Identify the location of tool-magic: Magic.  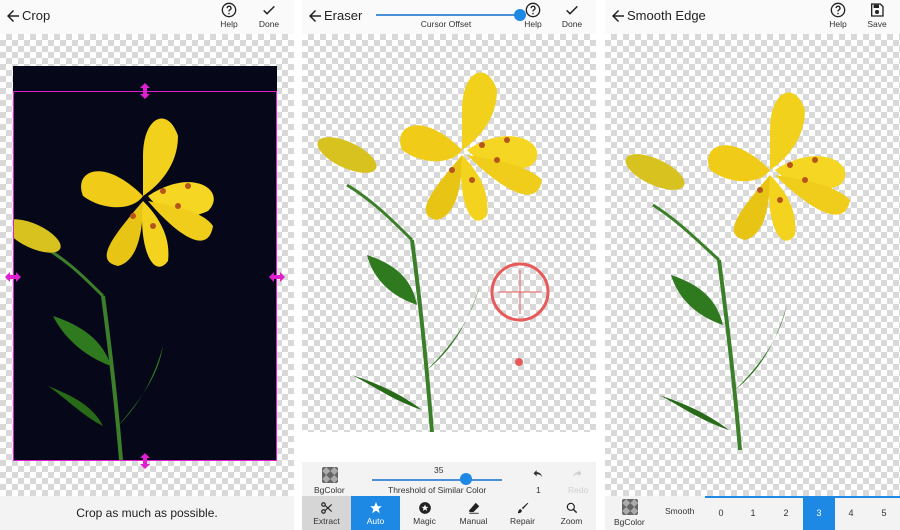
(424, 513).